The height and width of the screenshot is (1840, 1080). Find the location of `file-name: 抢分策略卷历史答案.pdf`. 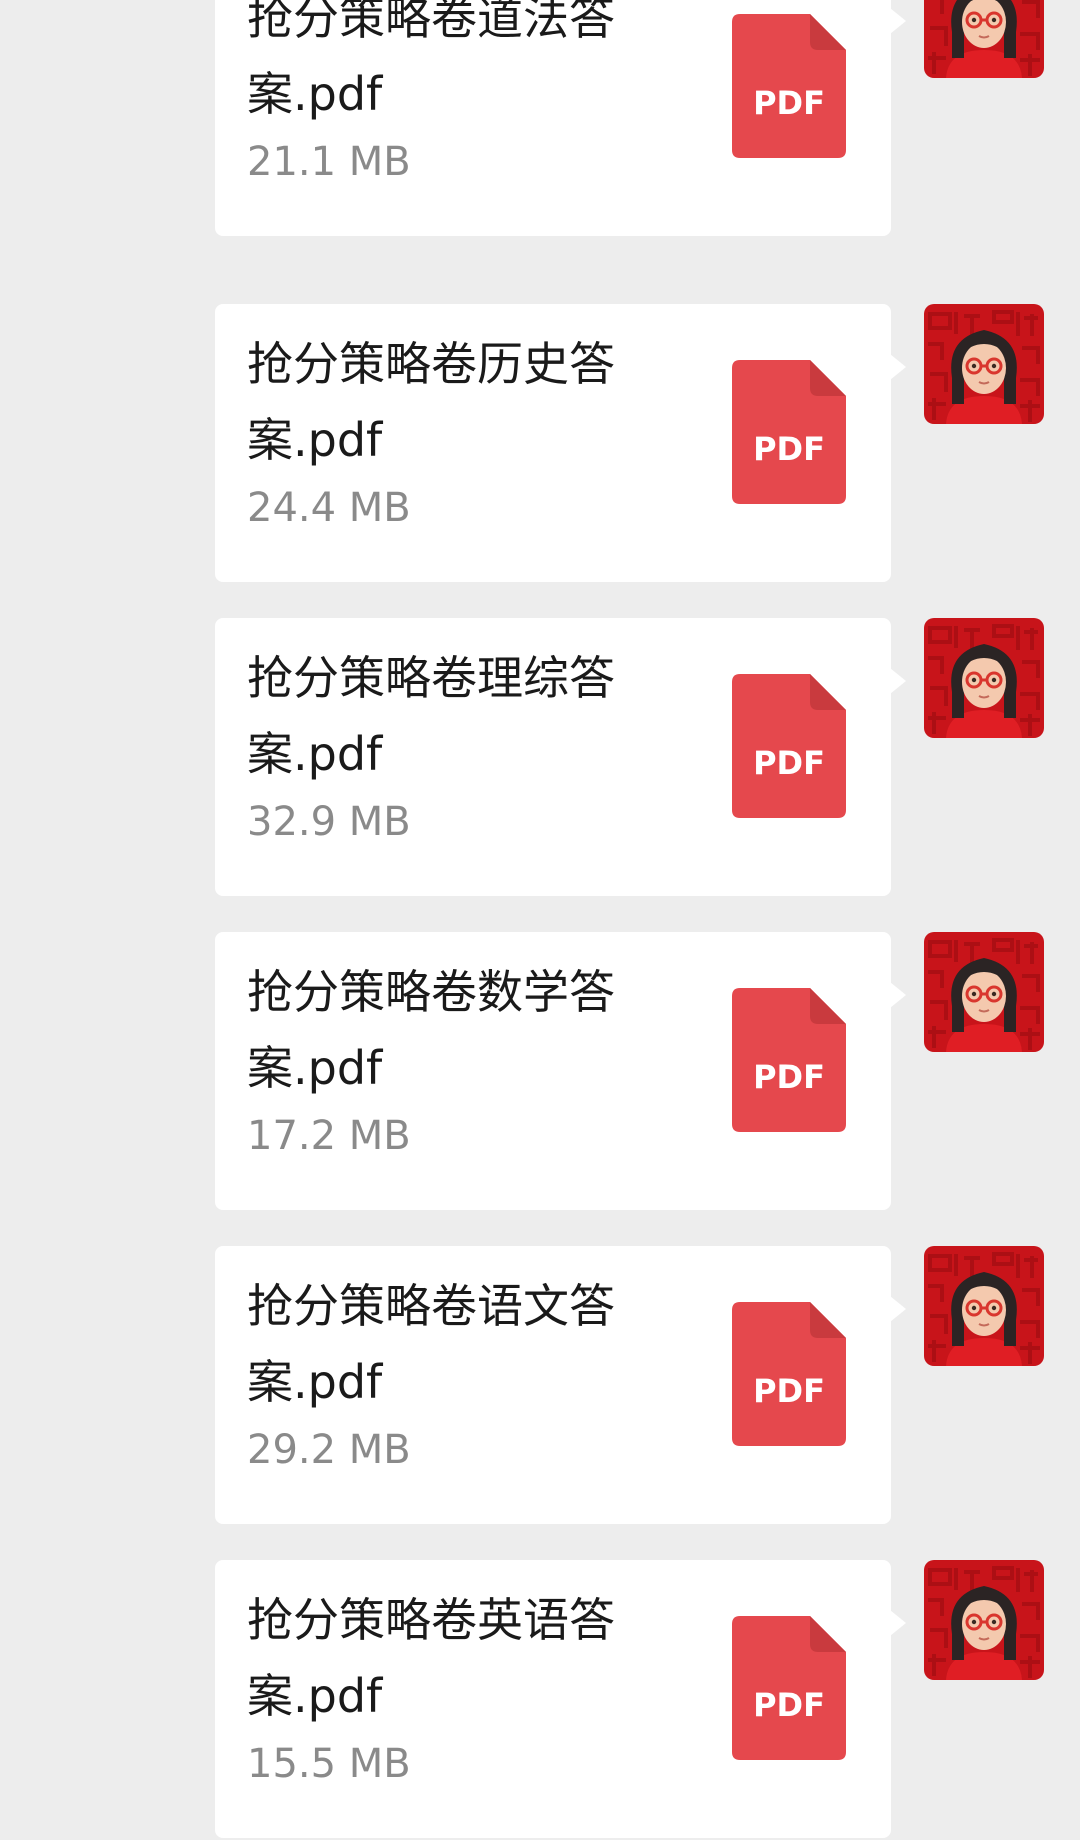

file-name: 抢分策略卷历史答案.pdf is located at coordinates (431, 402).